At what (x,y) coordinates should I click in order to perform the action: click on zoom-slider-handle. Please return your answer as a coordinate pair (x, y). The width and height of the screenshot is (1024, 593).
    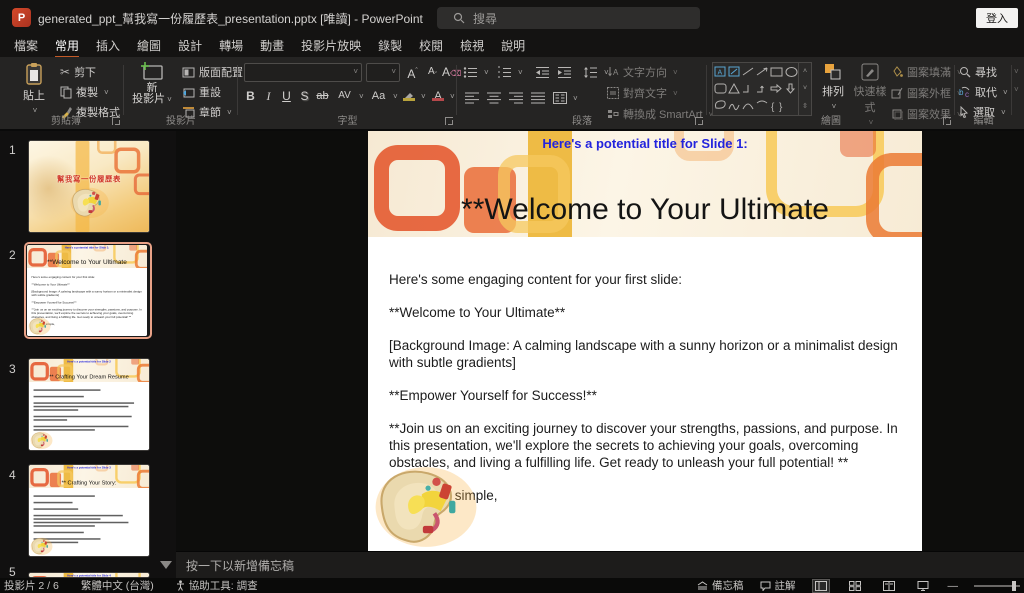
    Looking at the image, I should click on (1014, 585).